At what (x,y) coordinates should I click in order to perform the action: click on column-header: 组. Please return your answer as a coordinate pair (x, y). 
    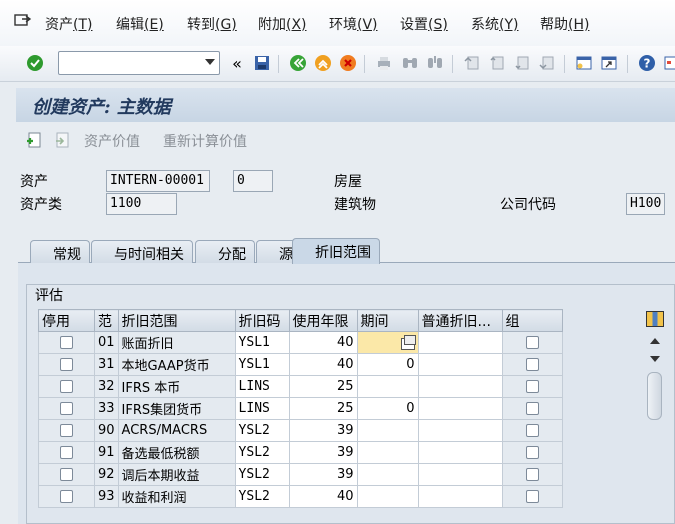
    Looking at the image, I should click on (532, 320).